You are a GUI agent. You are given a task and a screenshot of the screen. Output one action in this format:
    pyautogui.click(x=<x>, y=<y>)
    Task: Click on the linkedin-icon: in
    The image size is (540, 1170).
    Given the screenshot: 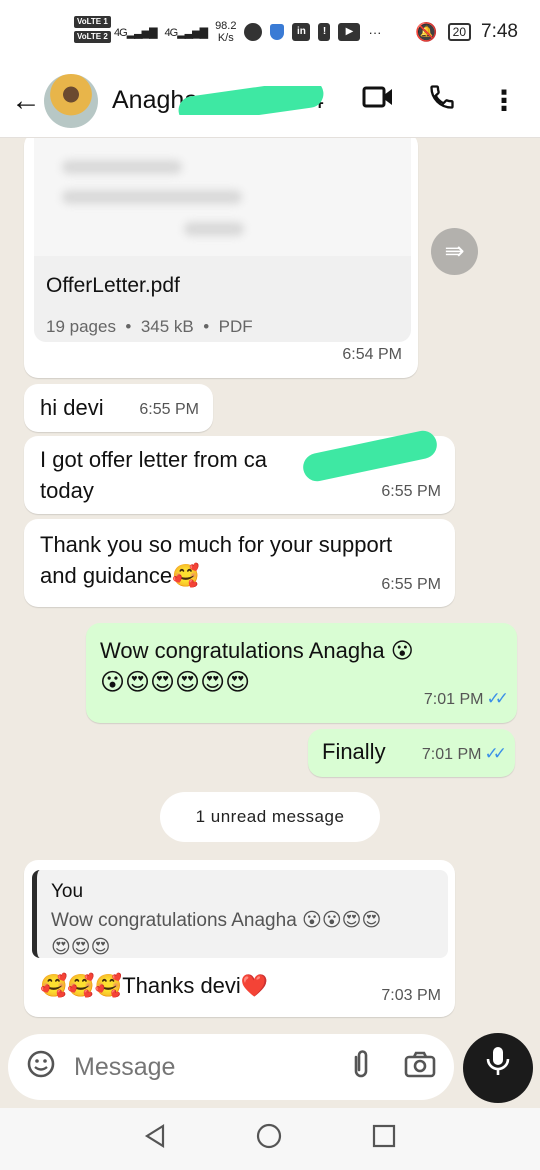 What is the action you would take?
    pyautogui.click(x=301, y=32)
    